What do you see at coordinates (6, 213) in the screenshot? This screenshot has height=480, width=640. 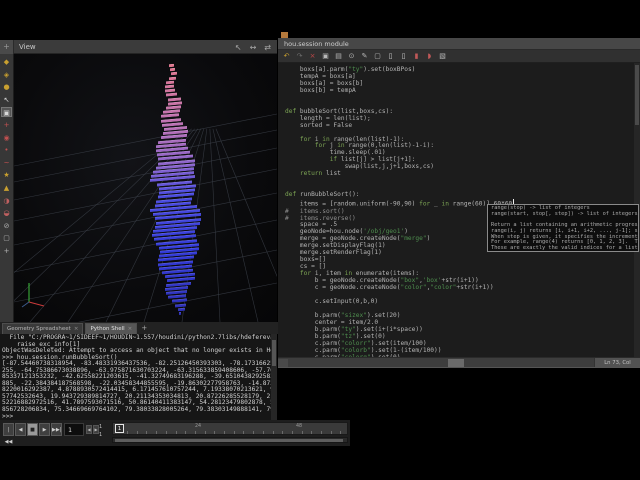 I see `half-circle-icon: ◒` at bounding box center [6, 213].